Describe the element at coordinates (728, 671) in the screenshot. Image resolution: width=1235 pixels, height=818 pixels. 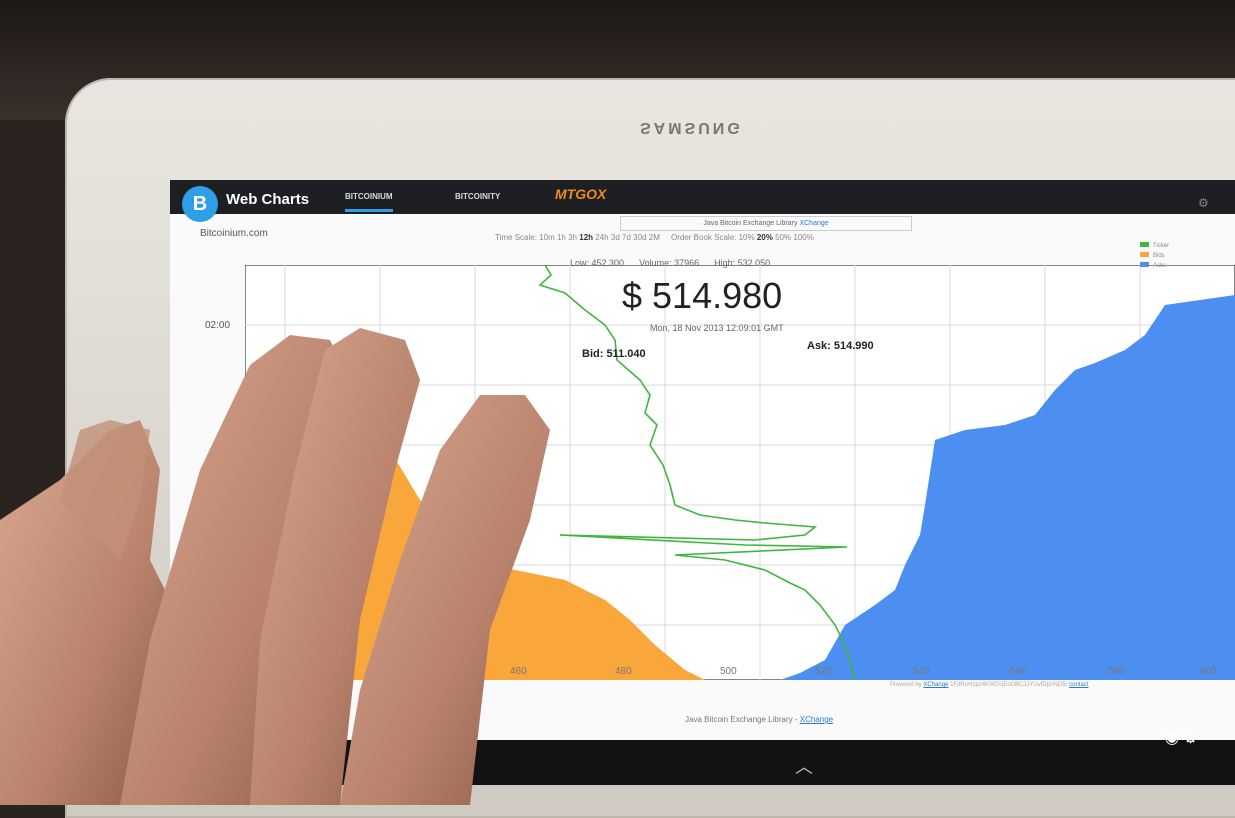
I see `x-tick-500: 500` at that location.